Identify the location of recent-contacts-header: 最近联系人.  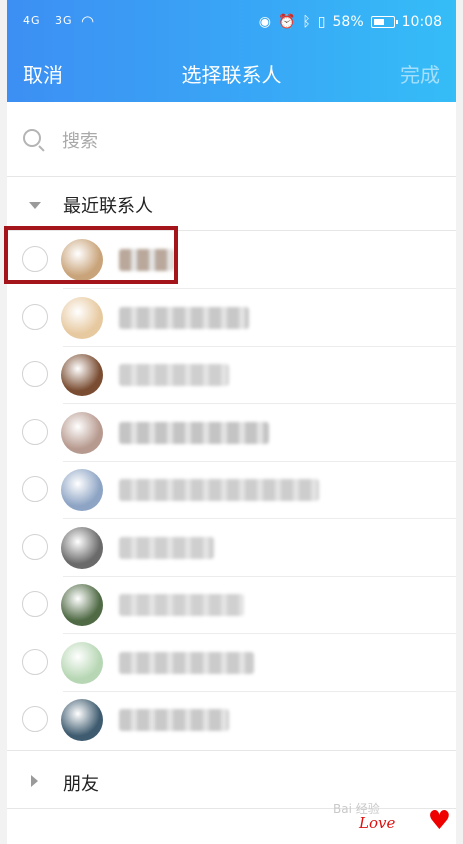
(231, 204).